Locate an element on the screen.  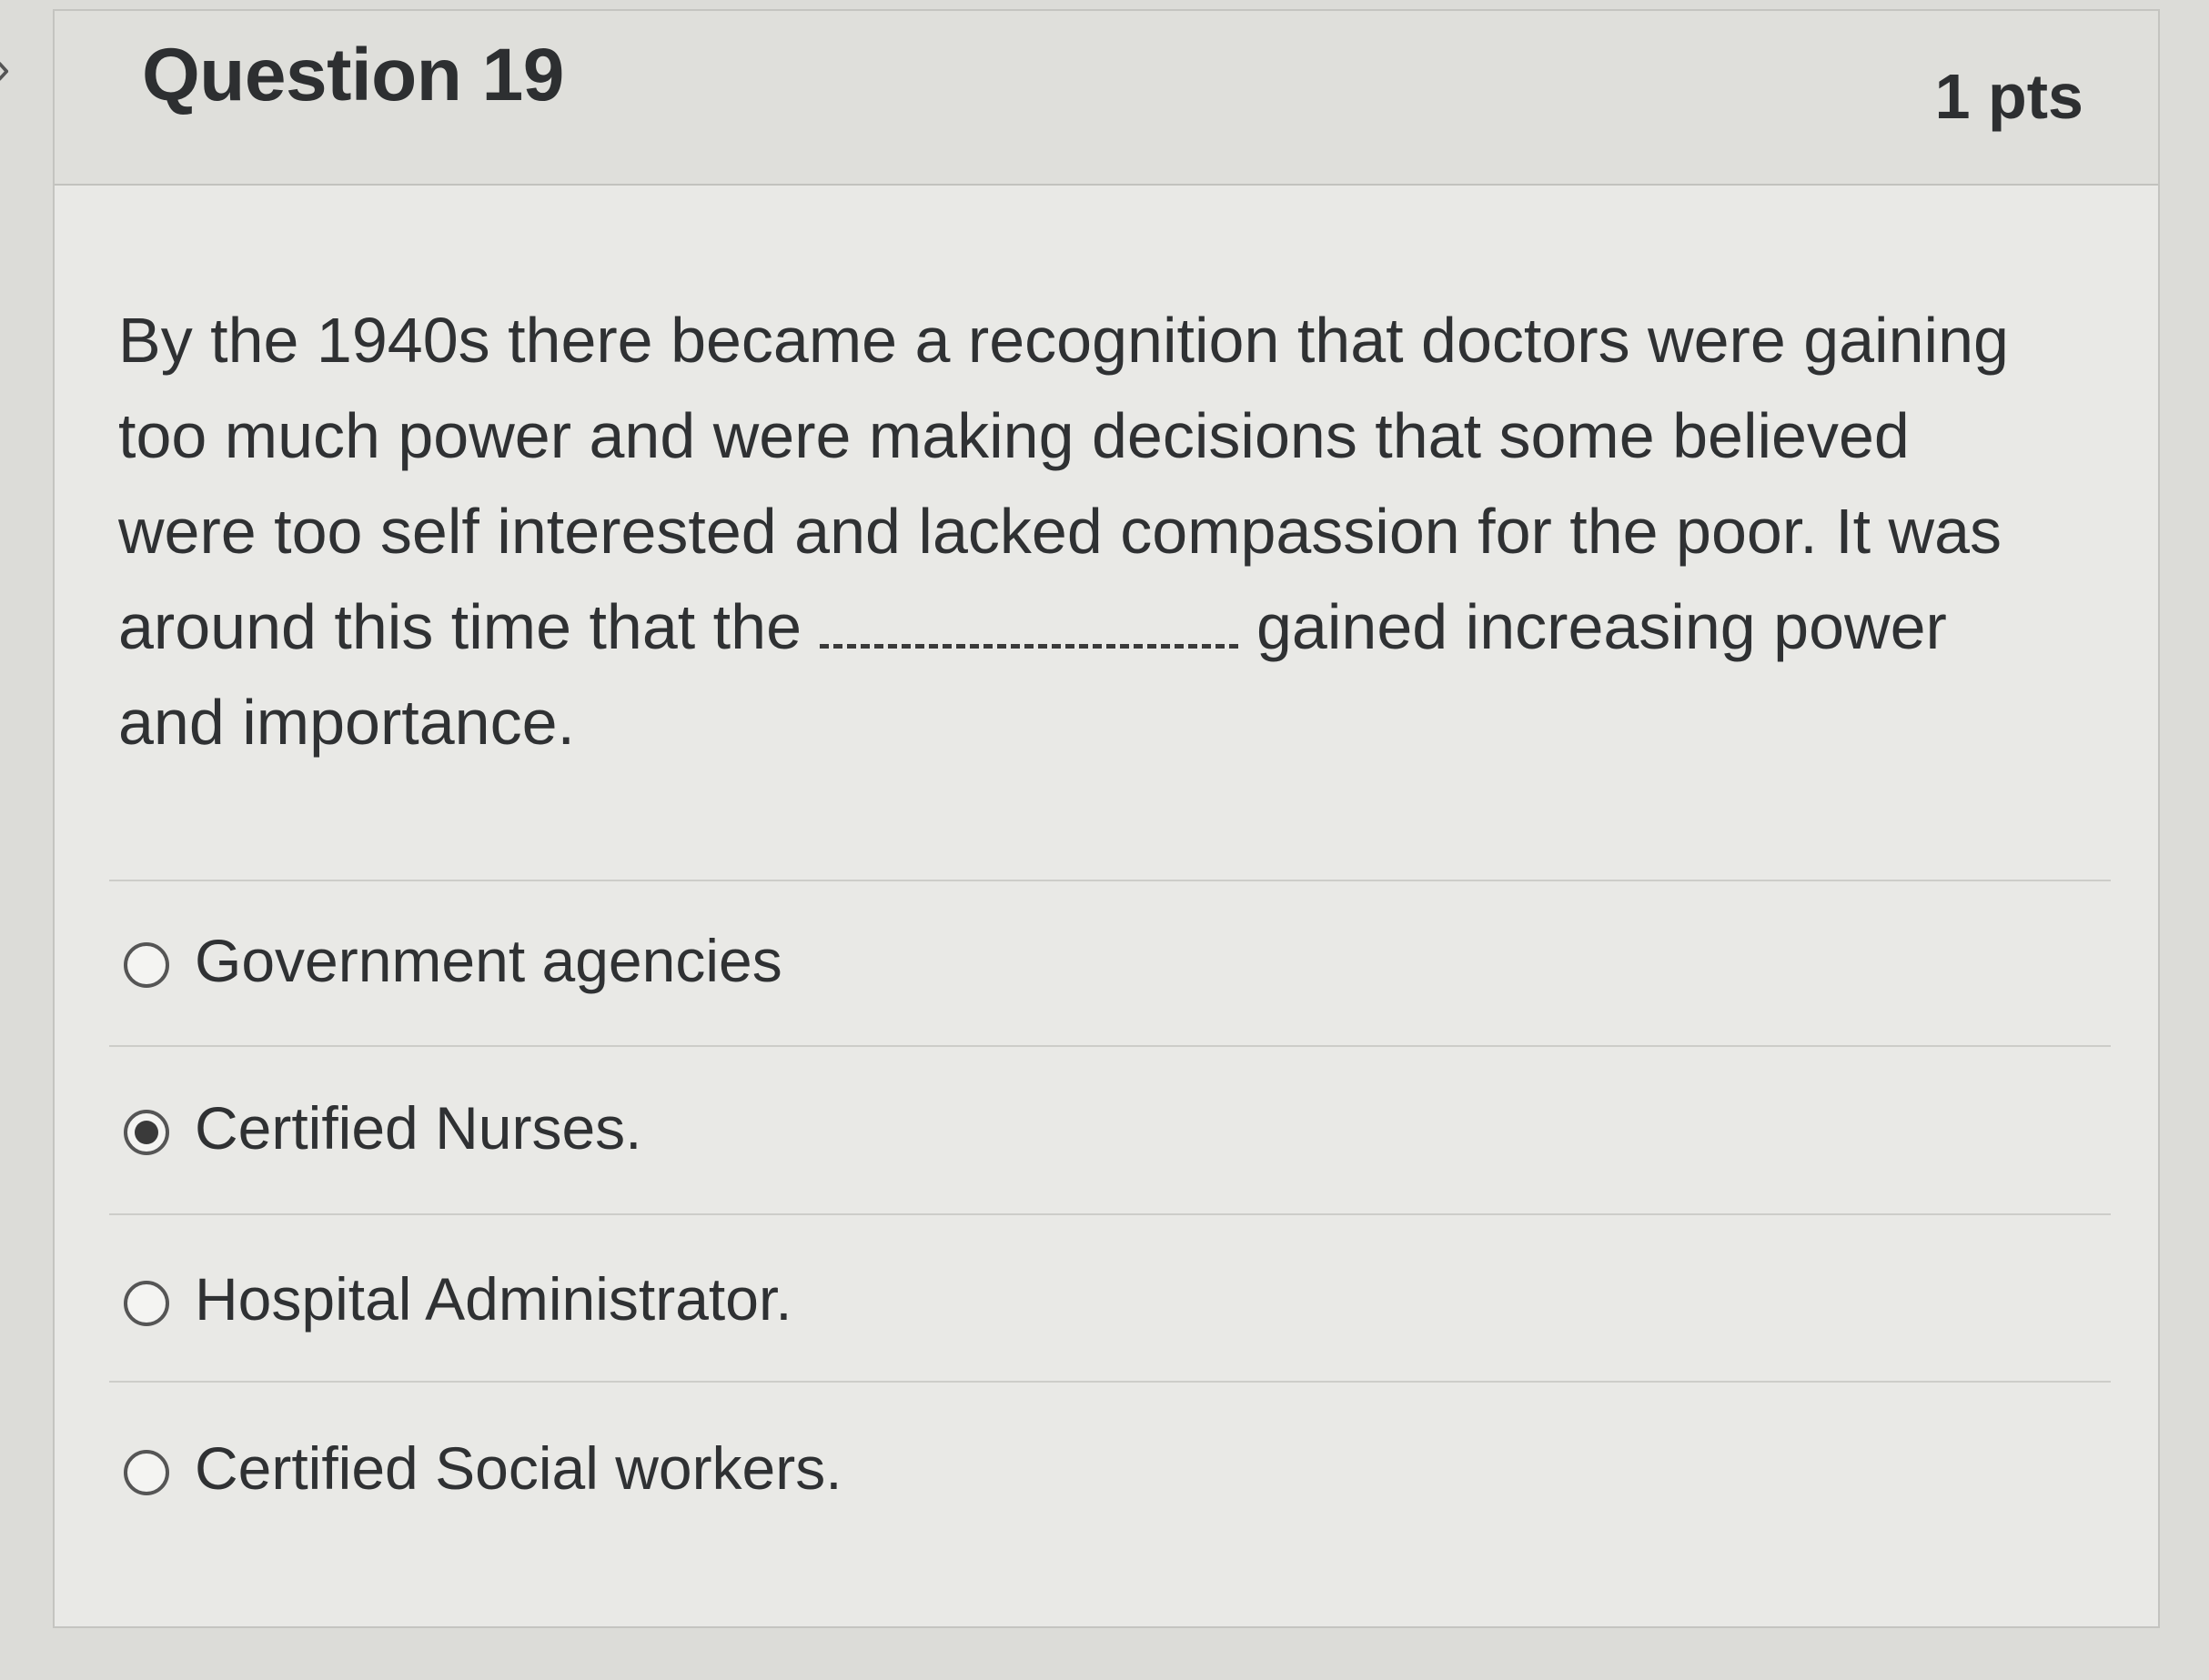
answers-divider is located at coordinates (1110, 881).